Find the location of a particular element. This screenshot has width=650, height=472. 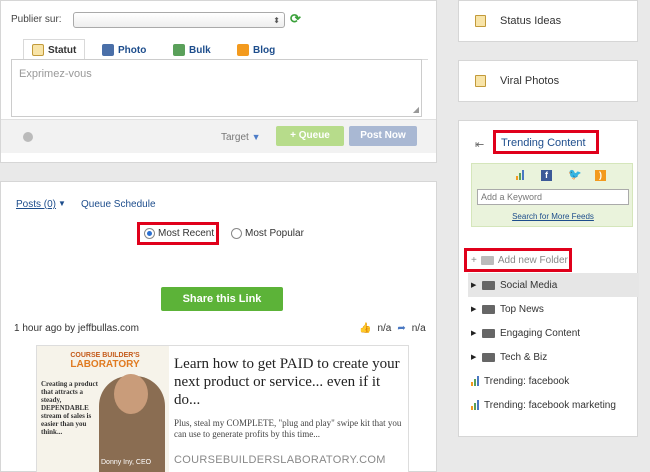

status-ideas-label: Status Ideas is located at coordinates (531, 21).